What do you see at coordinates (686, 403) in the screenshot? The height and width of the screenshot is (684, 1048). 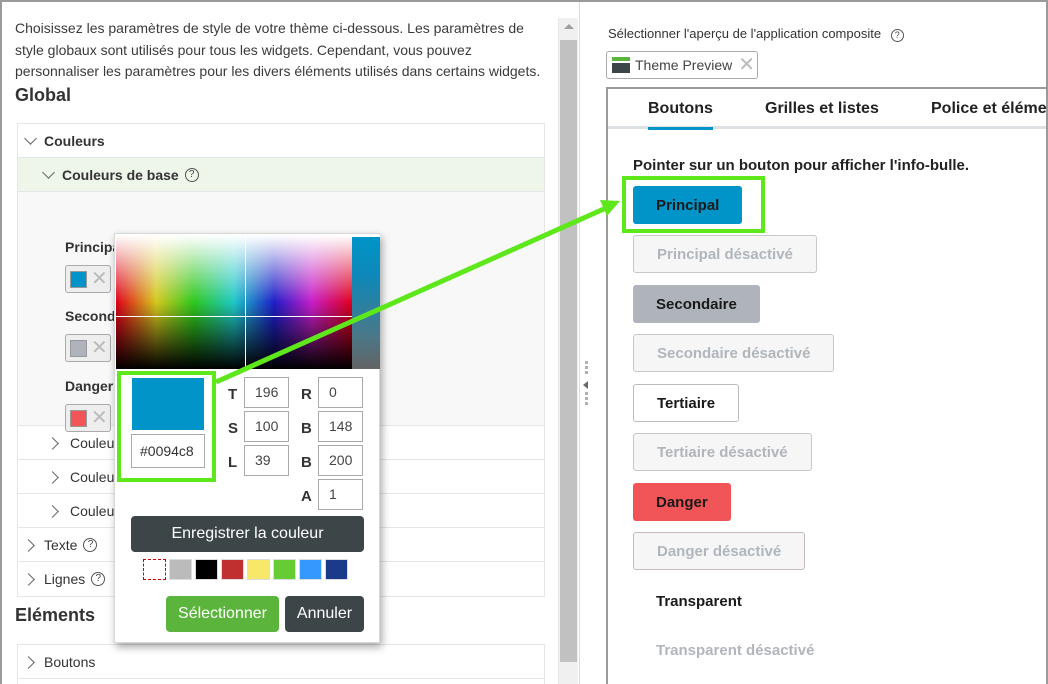 I see `preview-tertiary-button: Tertiaire` at bounding box center [686, 403].